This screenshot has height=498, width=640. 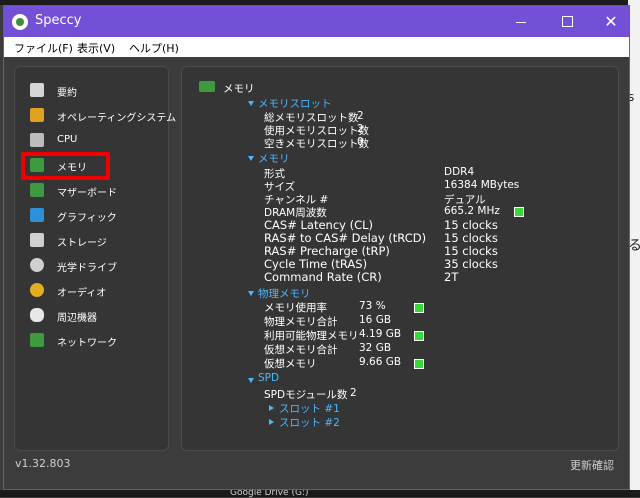 What do you see at coordinates (97, 141) in the screenshot?
I see `sidebar-item-cpu: CPU` at bounding box center [97, 141].